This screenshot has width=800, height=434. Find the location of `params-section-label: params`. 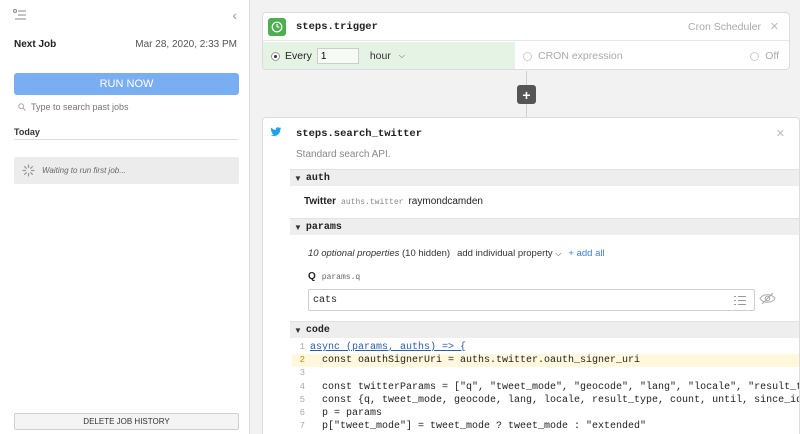

params-section-label: params is located at coordinates (323, 227).